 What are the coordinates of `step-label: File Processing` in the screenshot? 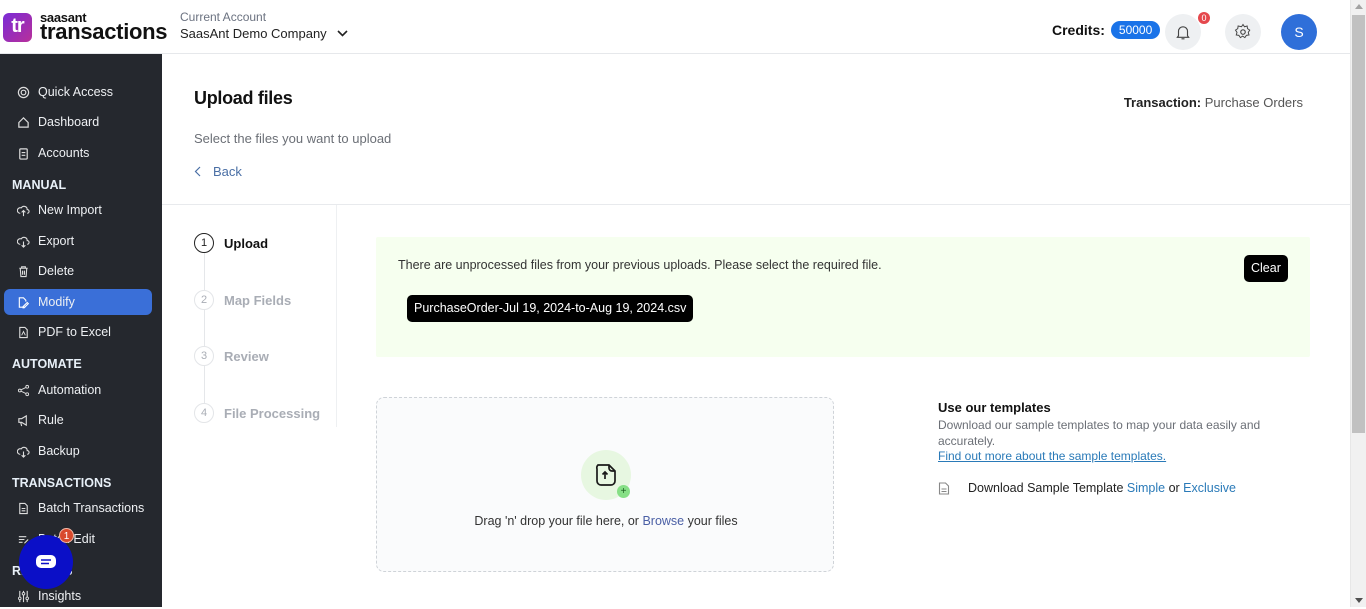 It's located at (272, 413).